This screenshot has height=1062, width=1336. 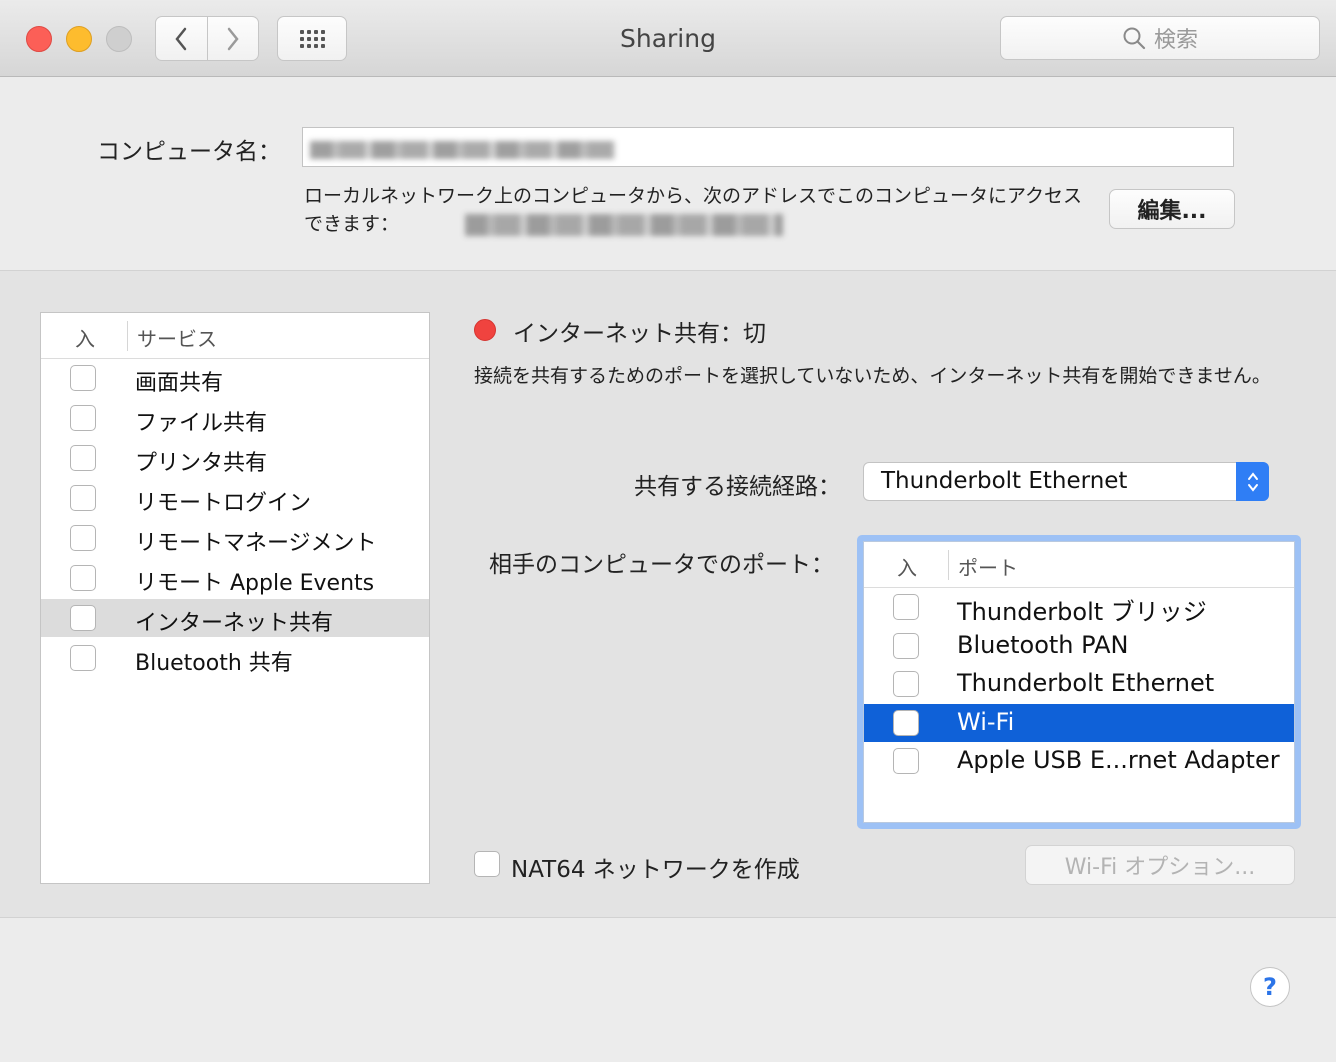 What do you see at coordinates (1118, 760) in the screenshot?
I see `port-label: Apple USB E...rnet Adapter` at bounding box center [1118, 760].